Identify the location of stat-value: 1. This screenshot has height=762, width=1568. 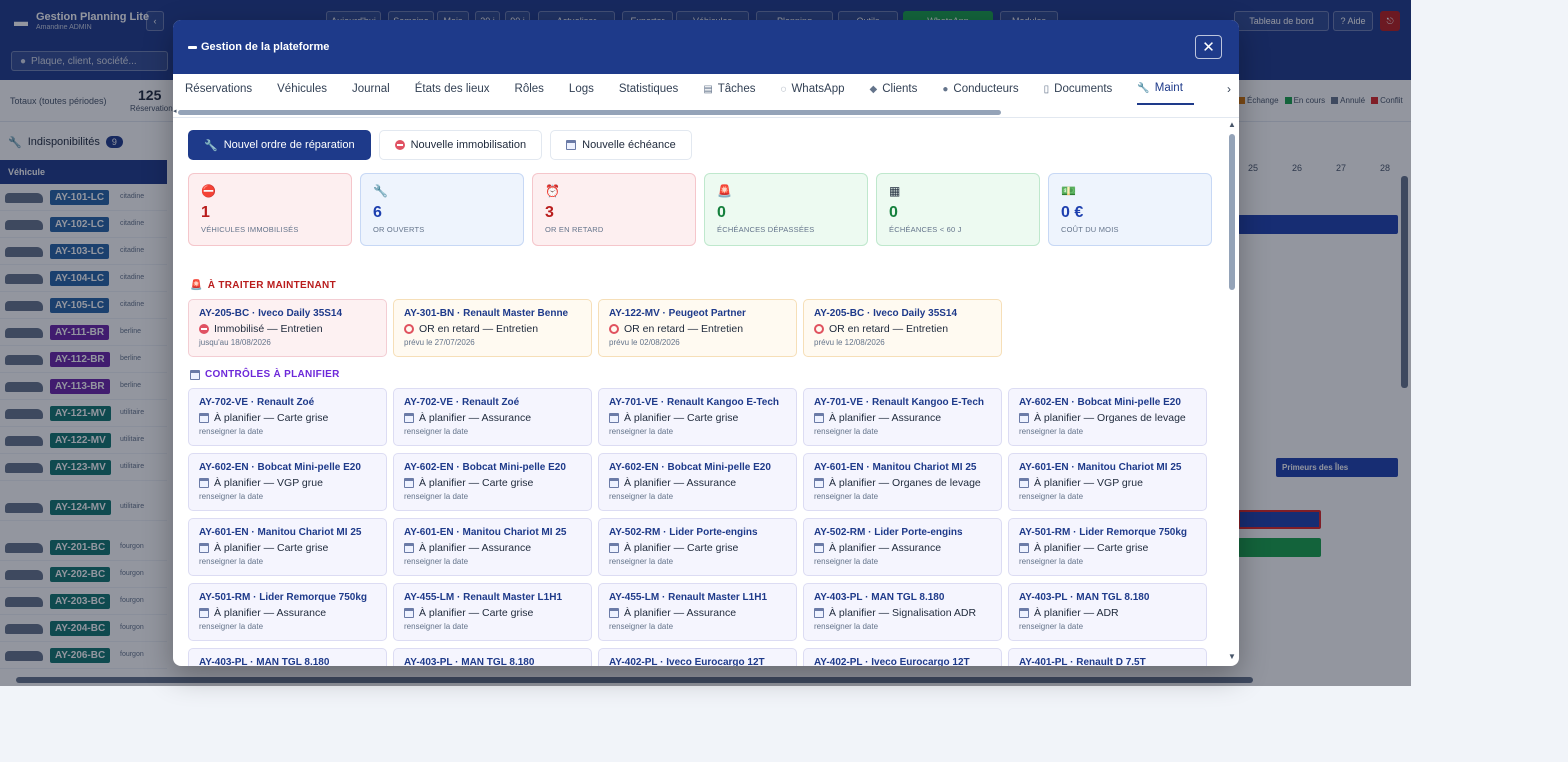
(205, 212).